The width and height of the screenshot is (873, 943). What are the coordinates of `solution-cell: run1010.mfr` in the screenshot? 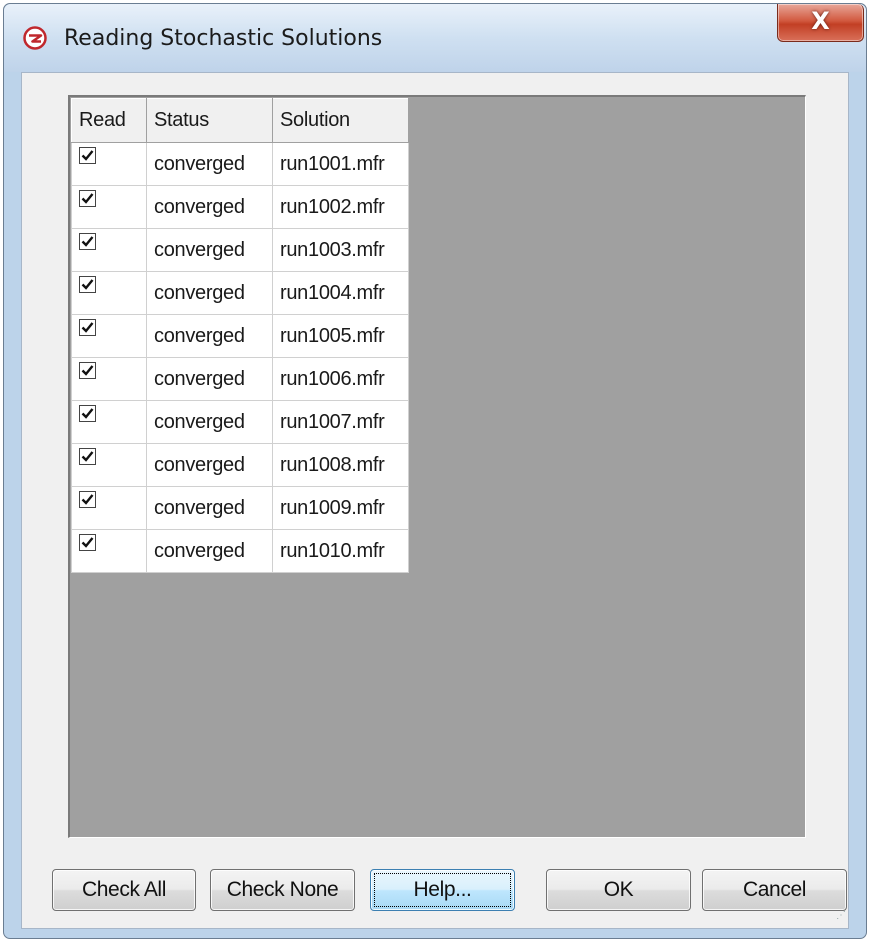 It's located at (340, 551).